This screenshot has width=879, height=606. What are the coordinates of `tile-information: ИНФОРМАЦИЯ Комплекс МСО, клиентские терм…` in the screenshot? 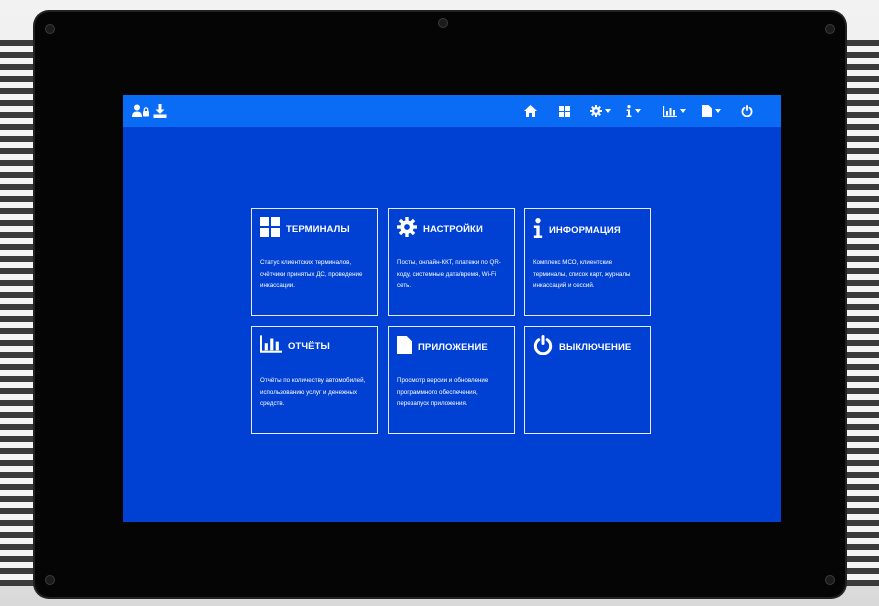 It's located at (587, 262).